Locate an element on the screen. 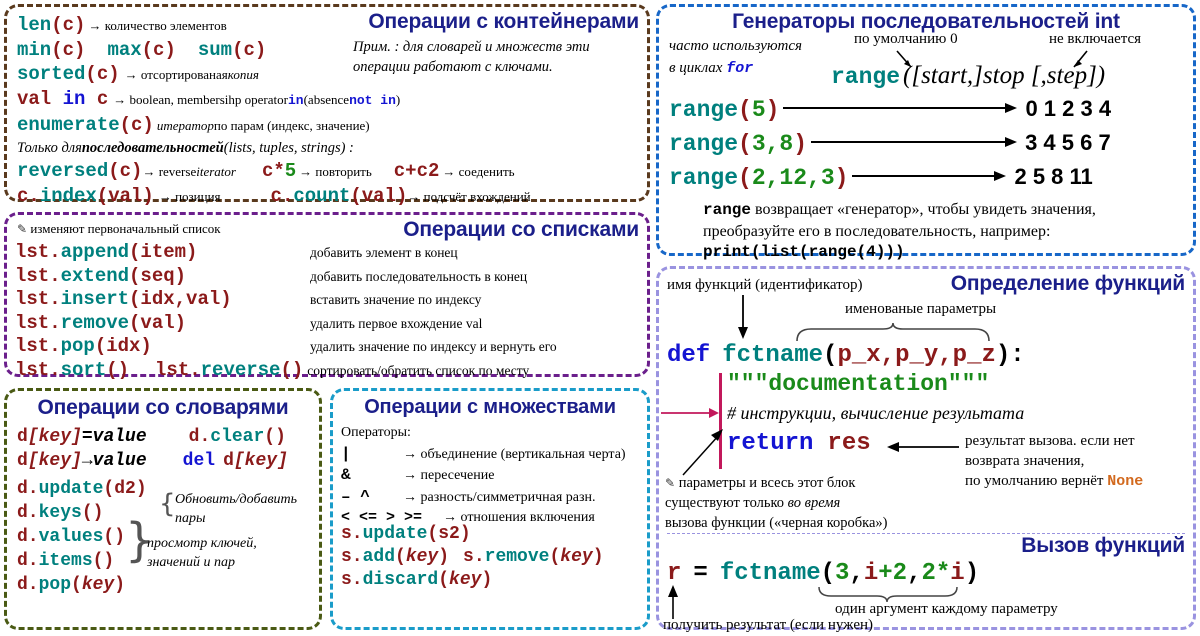 The width and height of the screenshot is (1200, 636). range-ex3-open: ( is located at coordinates (745, 178).